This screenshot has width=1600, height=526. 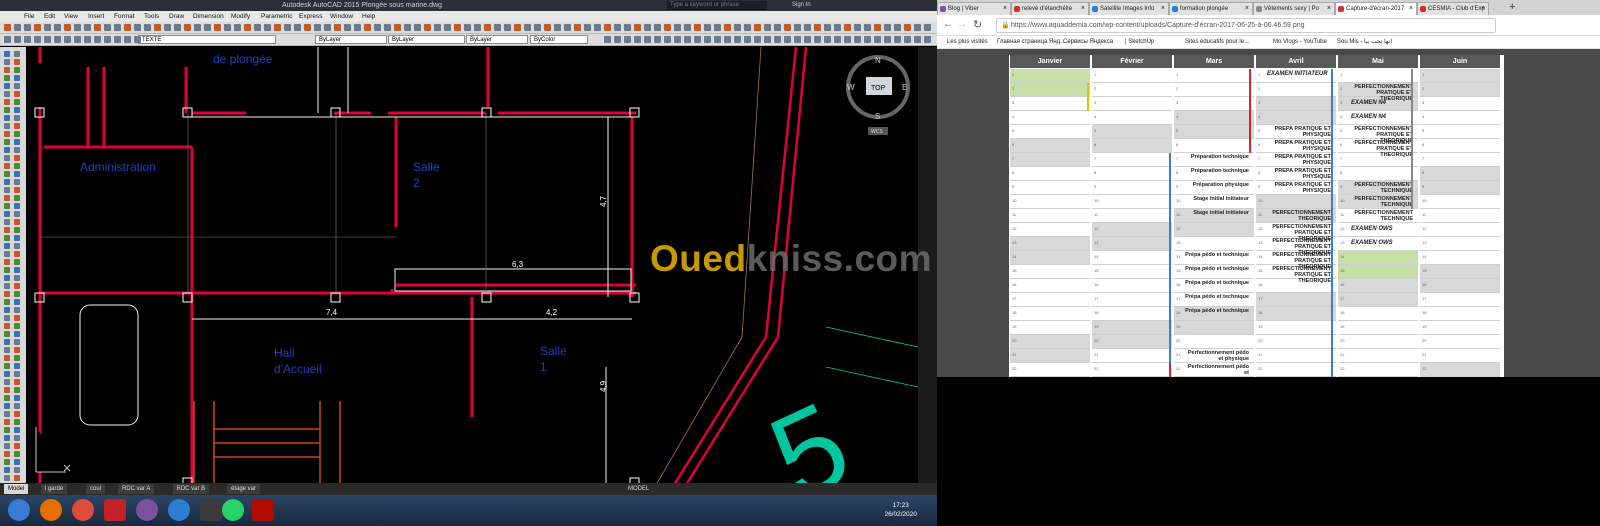 What do you see at coordinates (115, 510) in the screenshot?
I see `autocad-icon` at bounding box center [115, 510].